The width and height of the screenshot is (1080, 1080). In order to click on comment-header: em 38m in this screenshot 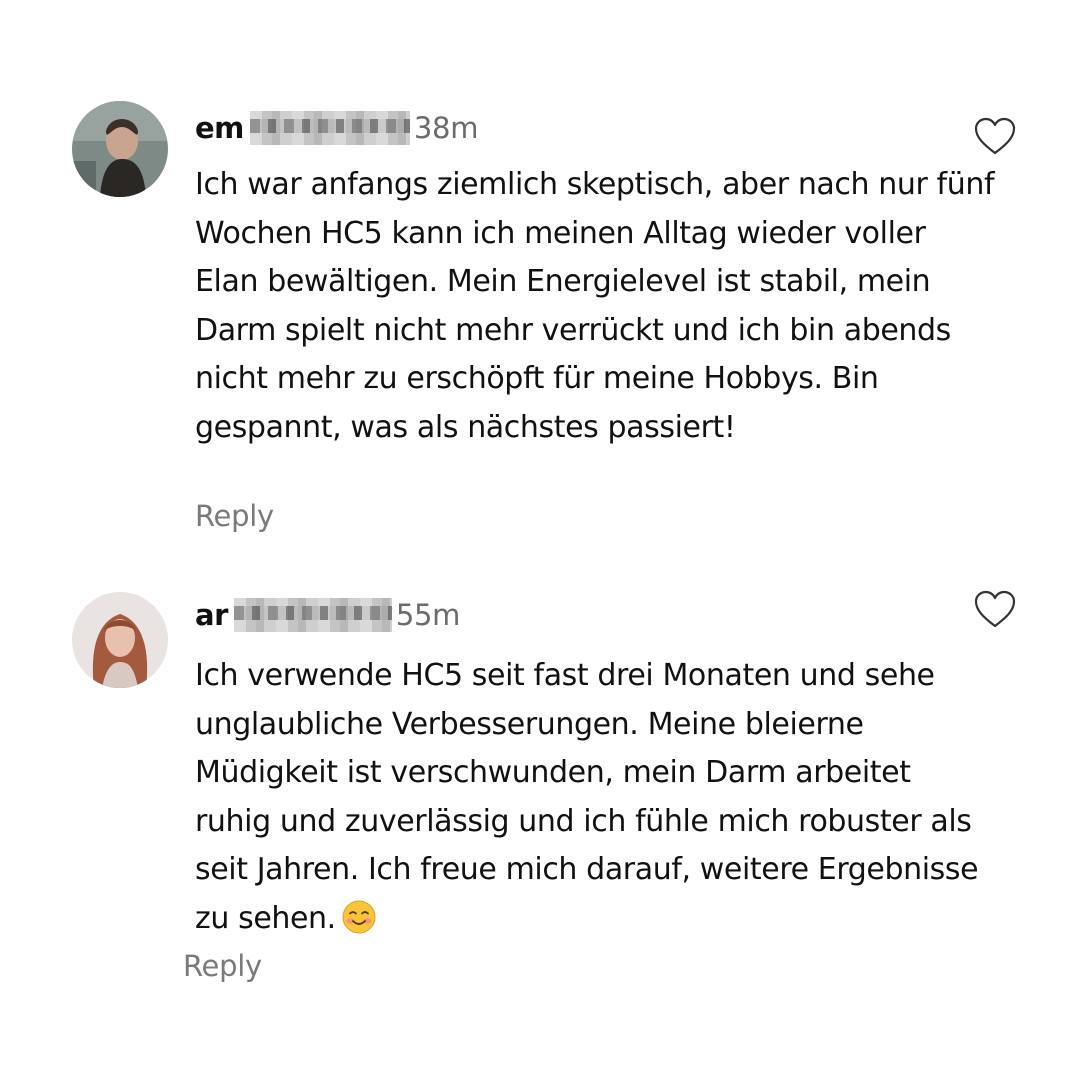, I will do `click(336, 128)`.